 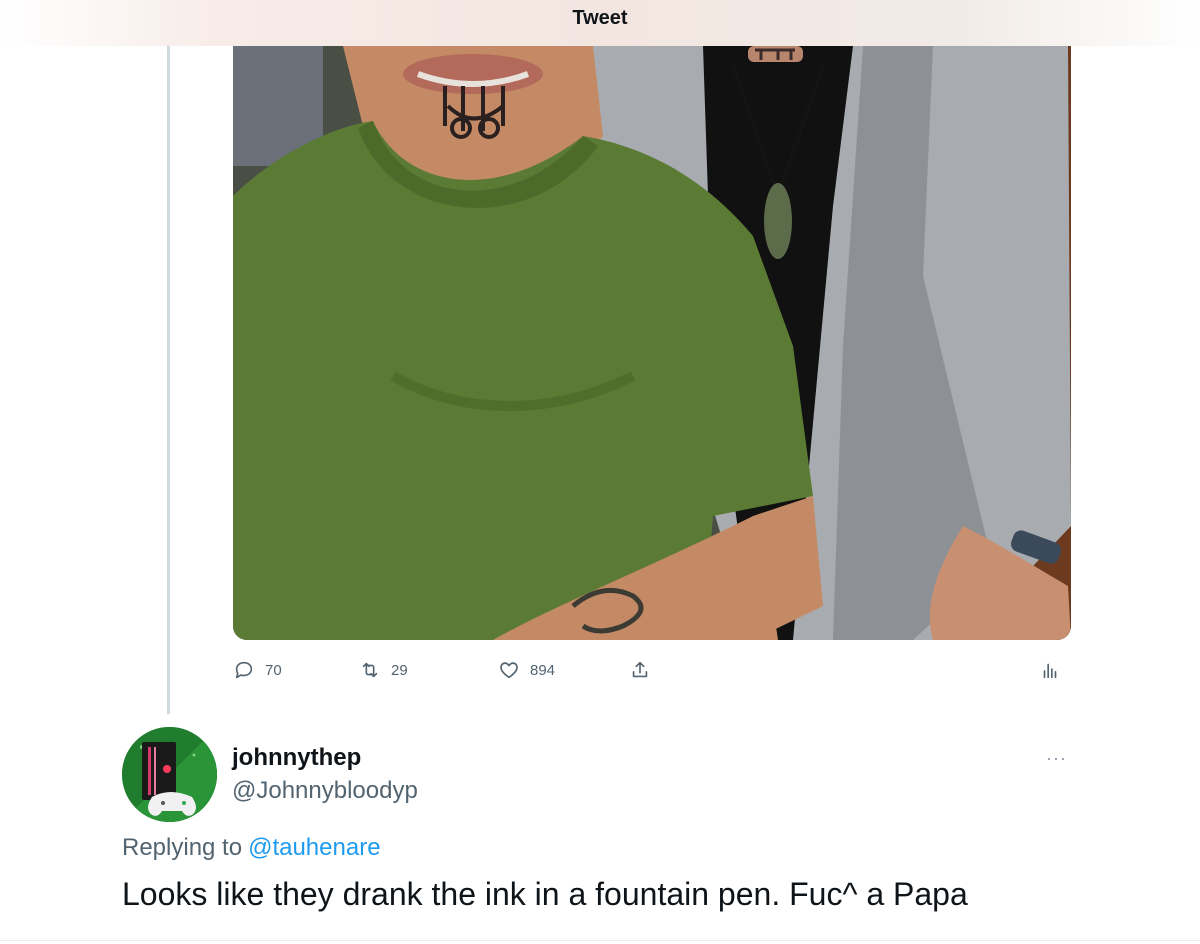 I want to click on retweet-button: 29, so click(x=383, y=670).